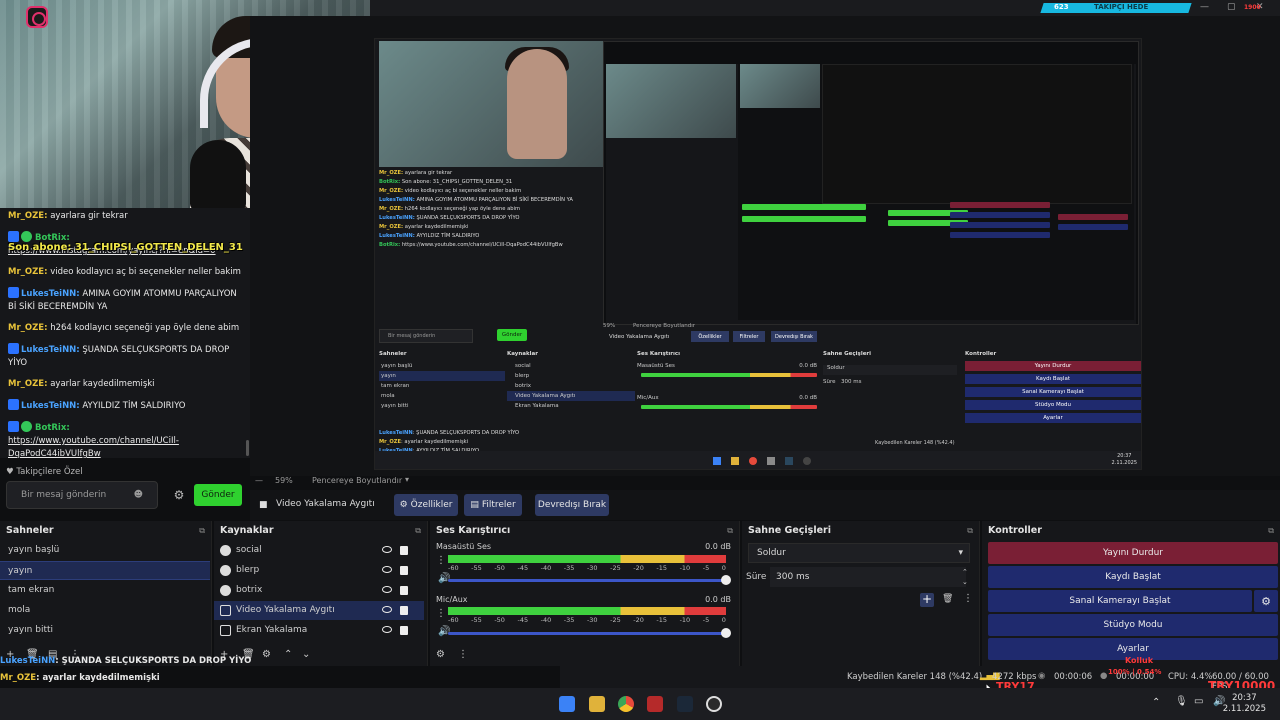  I want to click on desktop-volume-knob, so click(726, 580).